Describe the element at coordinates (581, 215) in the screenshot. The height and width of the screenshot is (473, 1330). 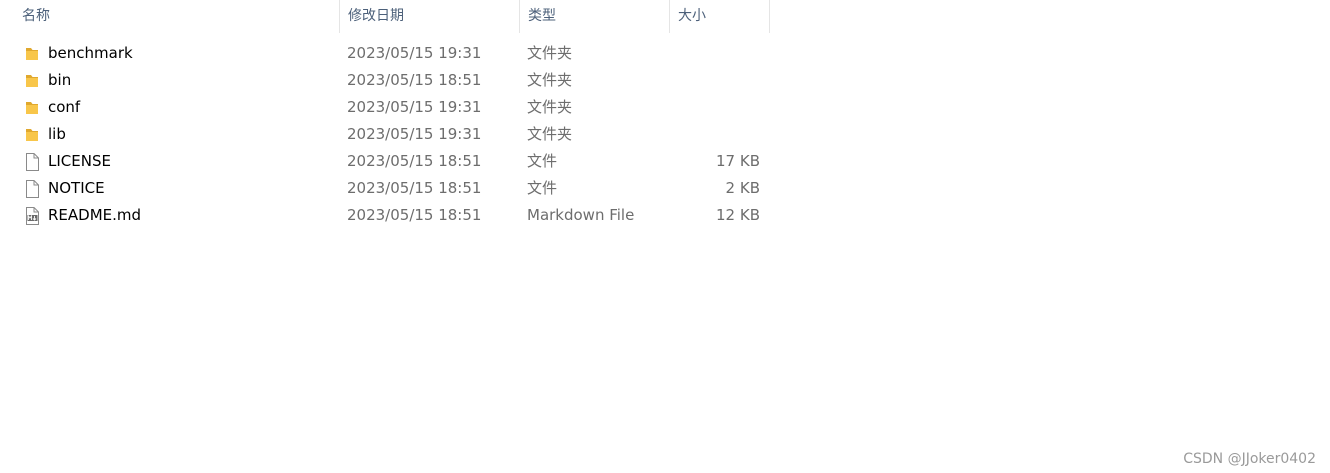
I see `file-type: Markdown File` at that location.